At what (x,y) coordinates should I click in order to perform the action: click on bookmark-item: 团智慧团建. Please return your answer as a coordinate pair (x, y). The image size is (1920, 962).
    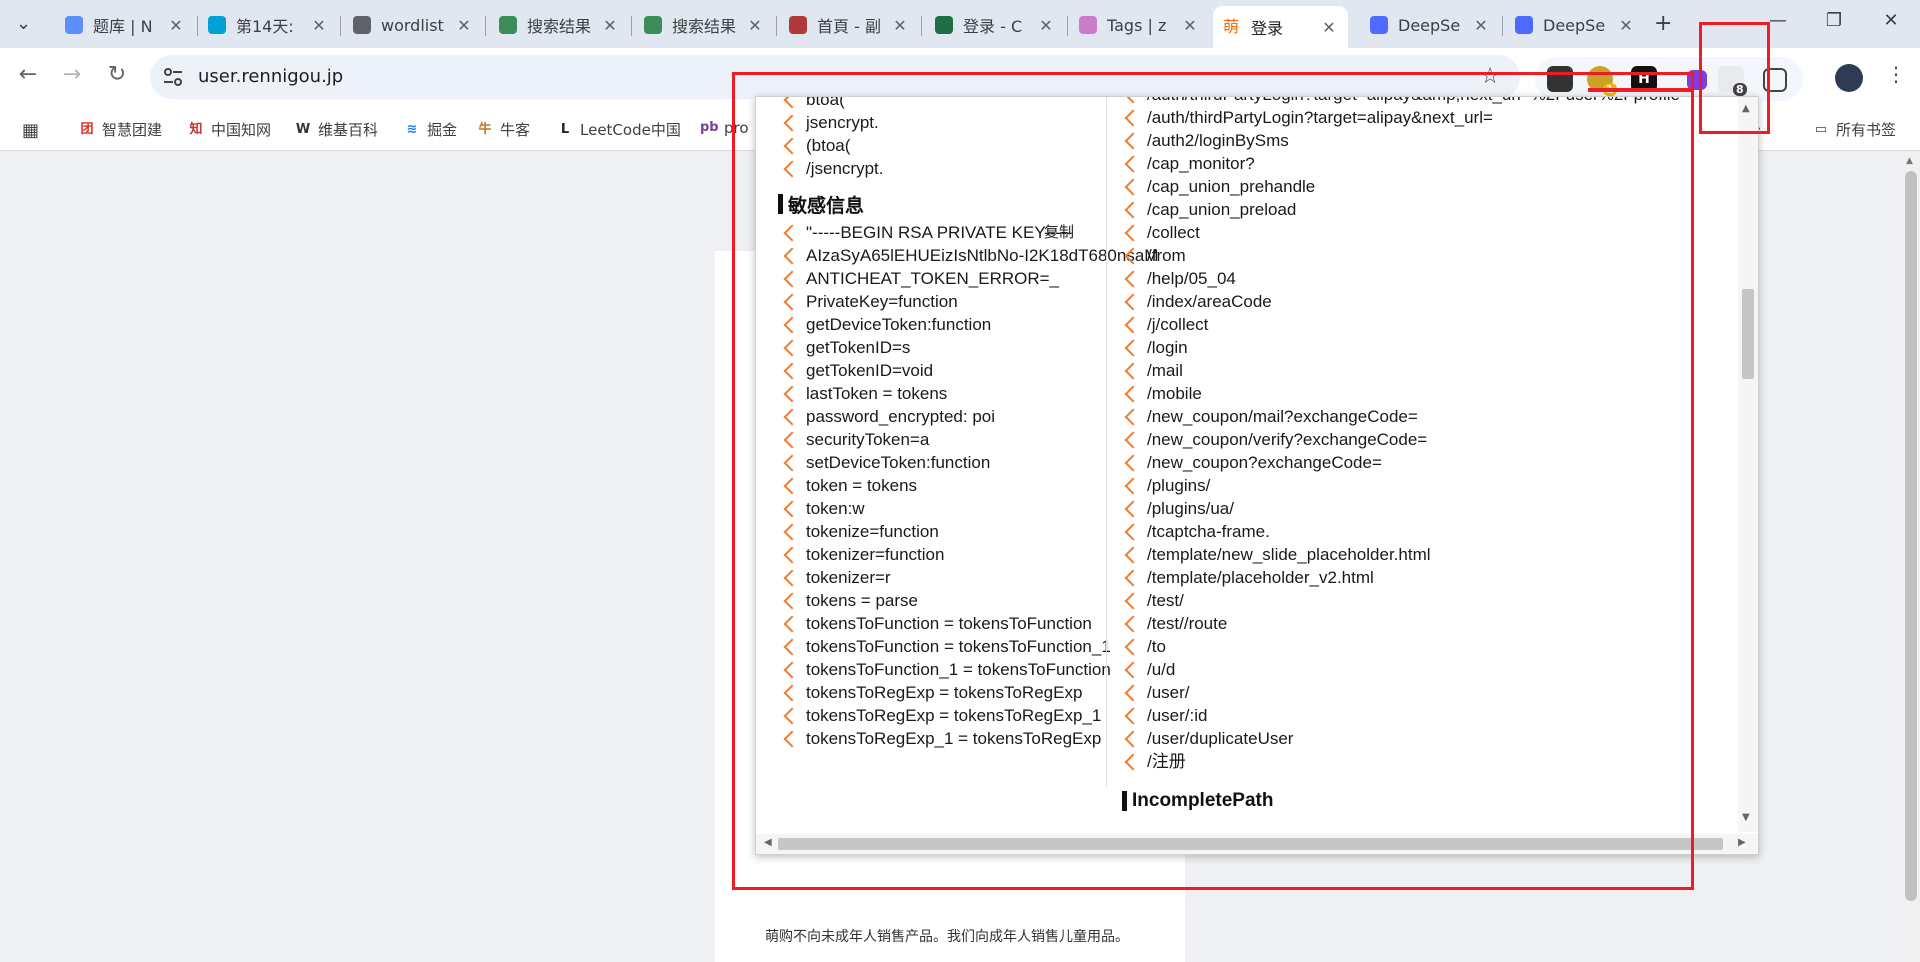
    Looking at the image, I should click on (120, 129).